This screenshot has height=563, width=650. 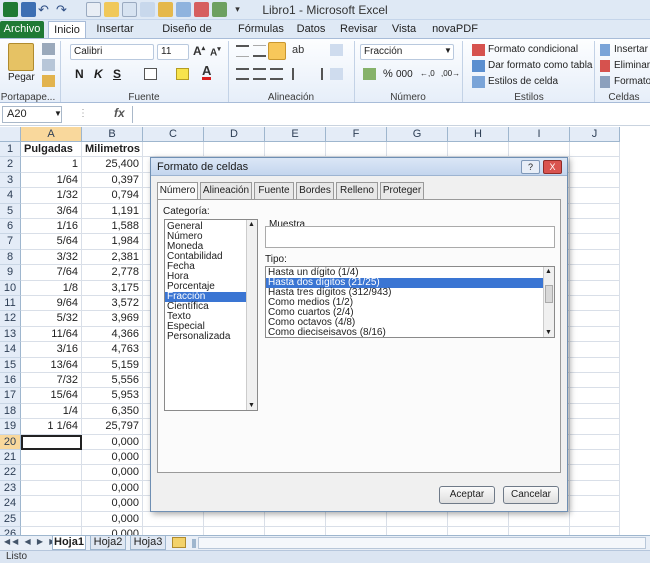 I want to click on wrap-text-icon, so click(x=336, y=50).